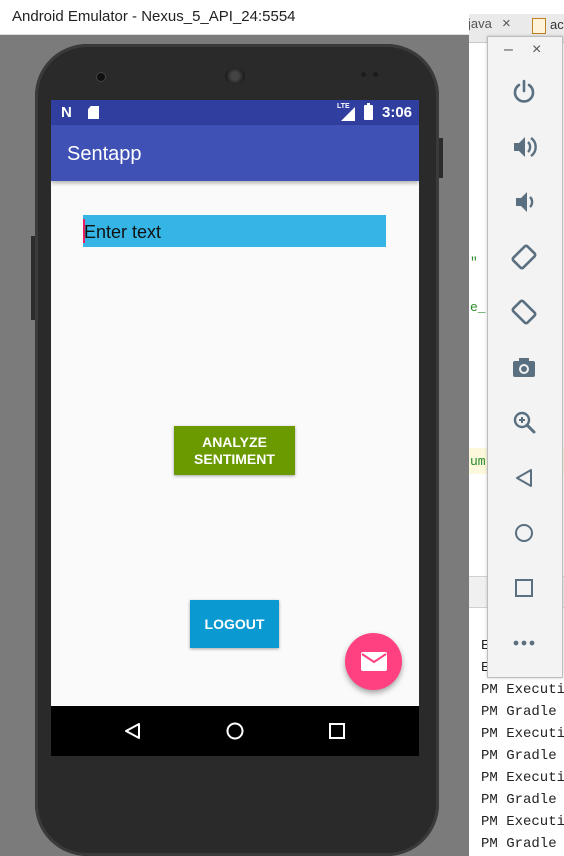 The image size is (564, 856). I want to click on code-fragment: um, so click(478, 461).